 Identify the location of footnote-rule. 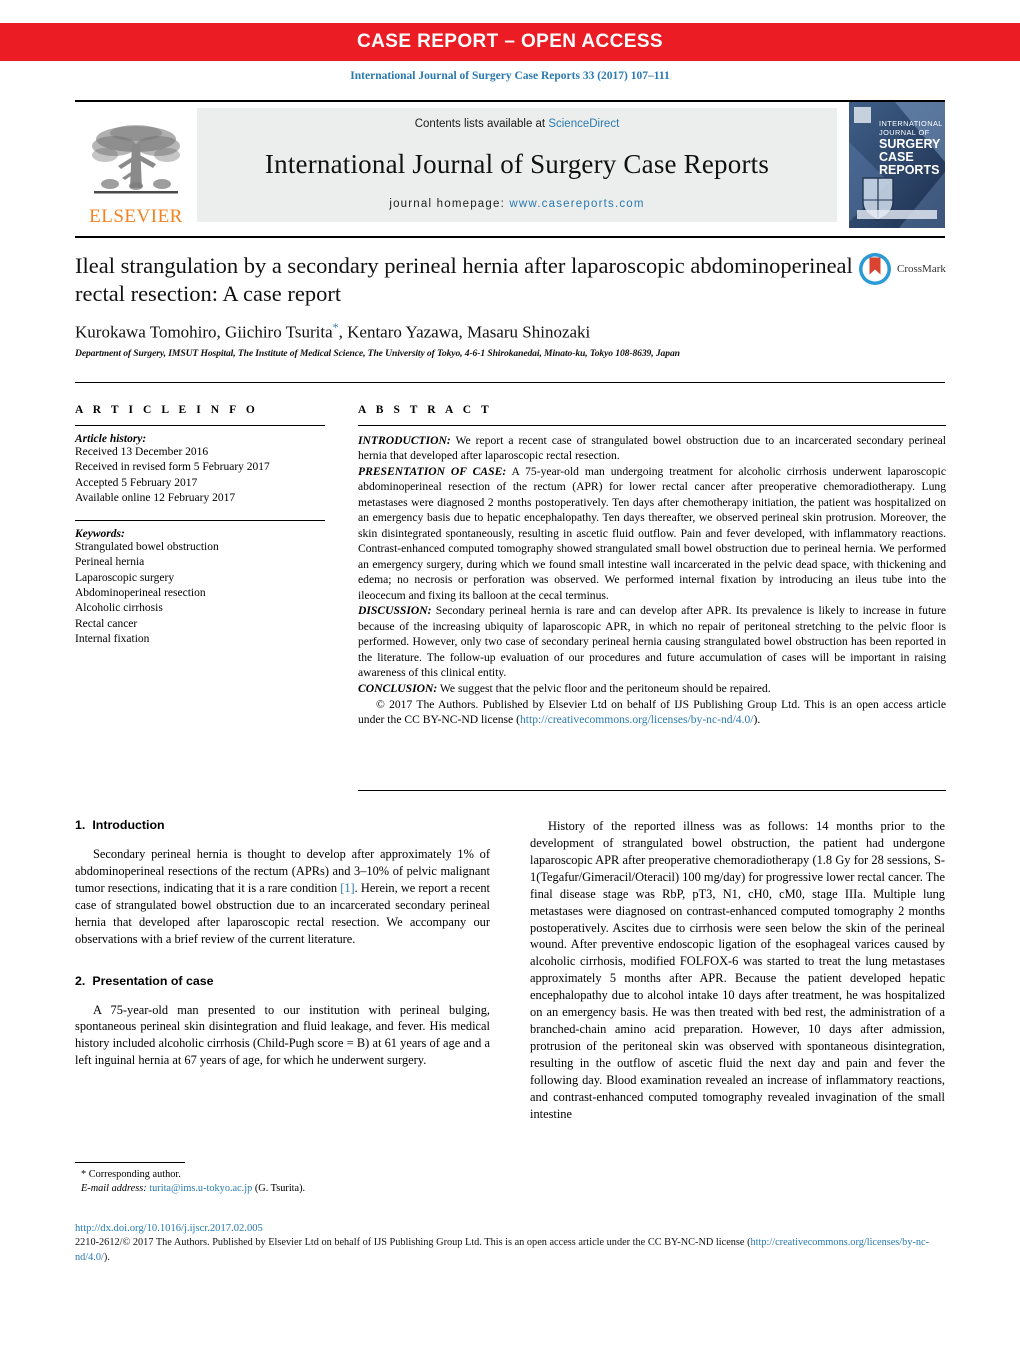
(130, 1162).